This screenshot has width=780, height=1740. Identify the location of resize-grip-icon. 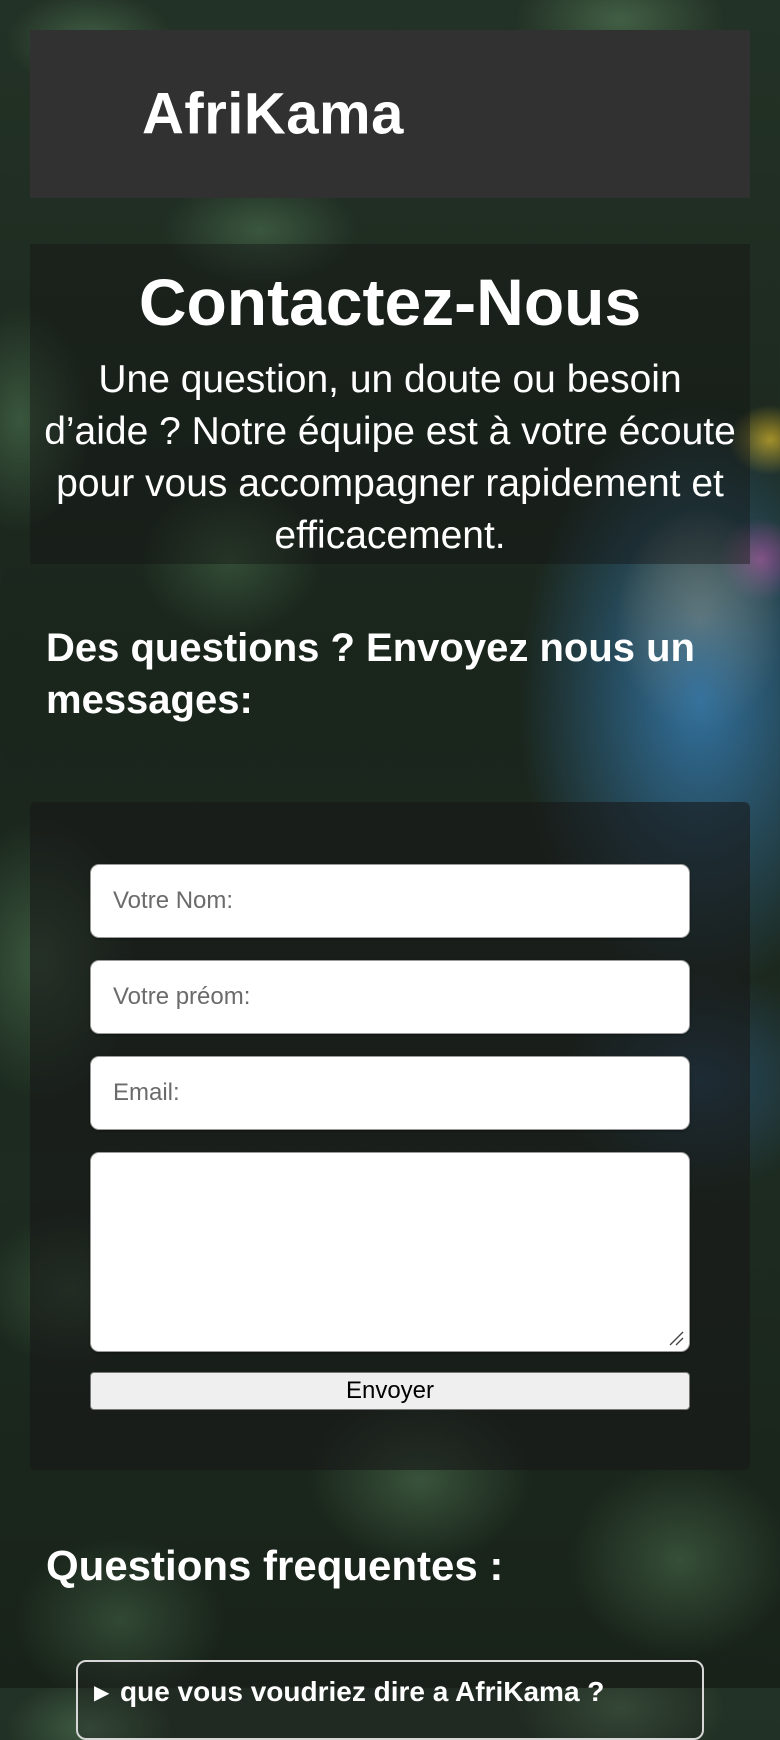
(676, 1338).